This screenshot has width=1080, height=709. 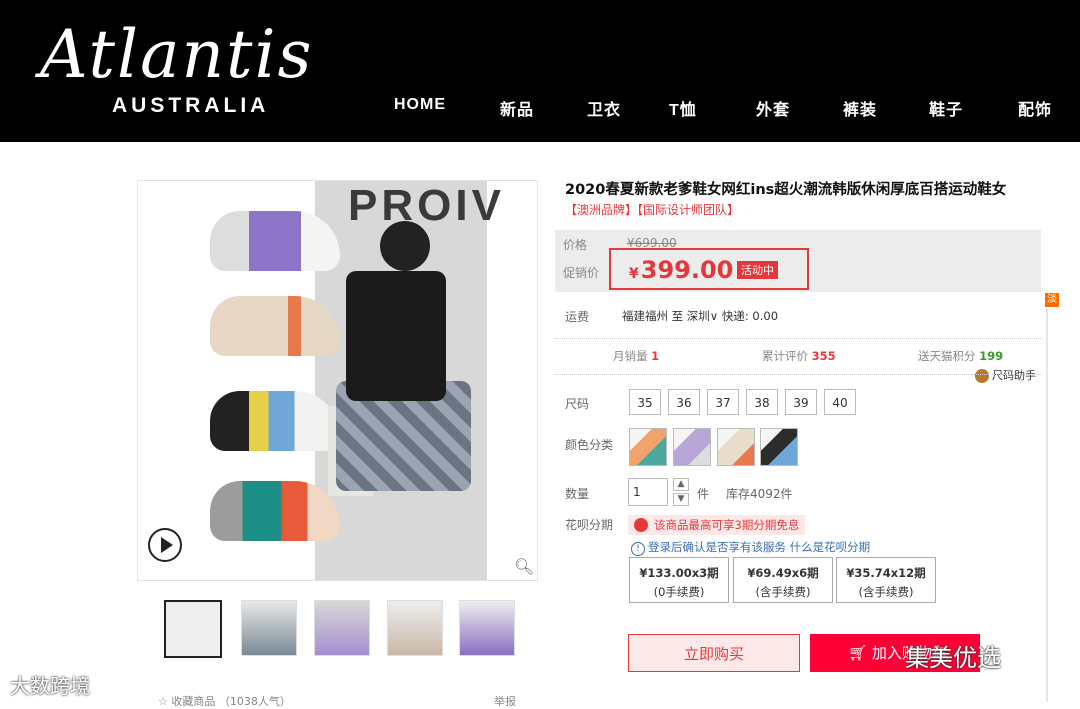 What do you see at coordinates (991, 356) in the screenshot?
I see `tmall-points-value: 199` at bounding box center [991, 356].